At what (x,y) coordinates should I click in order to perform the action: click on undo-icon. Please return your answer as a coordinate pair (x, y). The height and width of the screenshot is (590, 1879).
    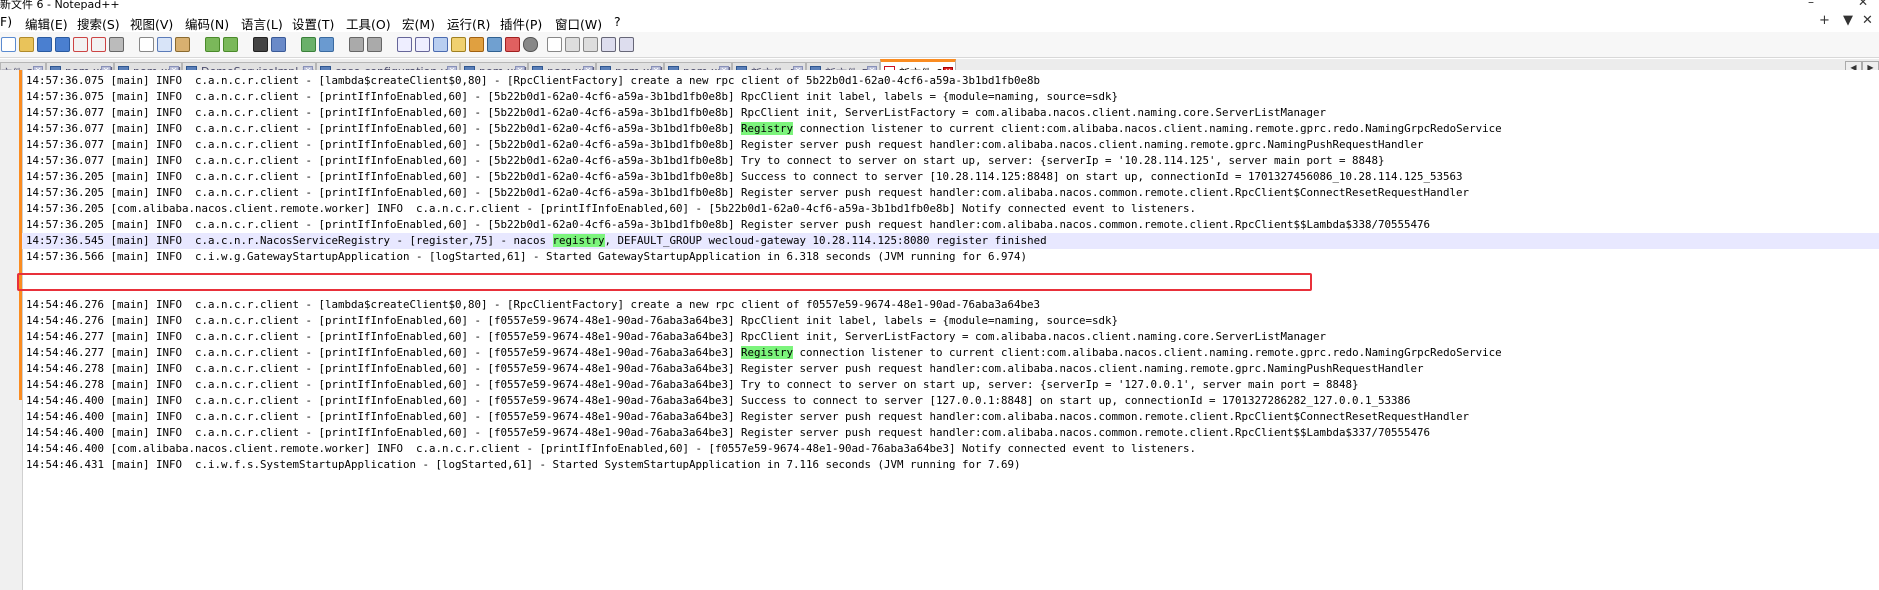
    Looking at the image, I should click on (212, 44).